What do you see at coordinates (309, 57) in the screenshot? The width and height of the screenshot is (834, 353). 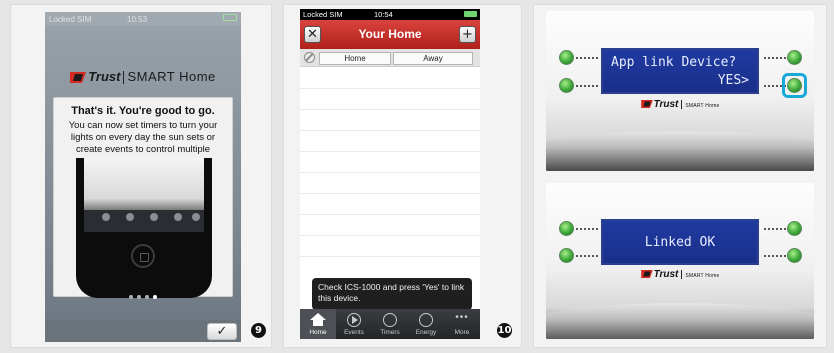 I see `prohibited-icon` at bounding box center [309, 57].